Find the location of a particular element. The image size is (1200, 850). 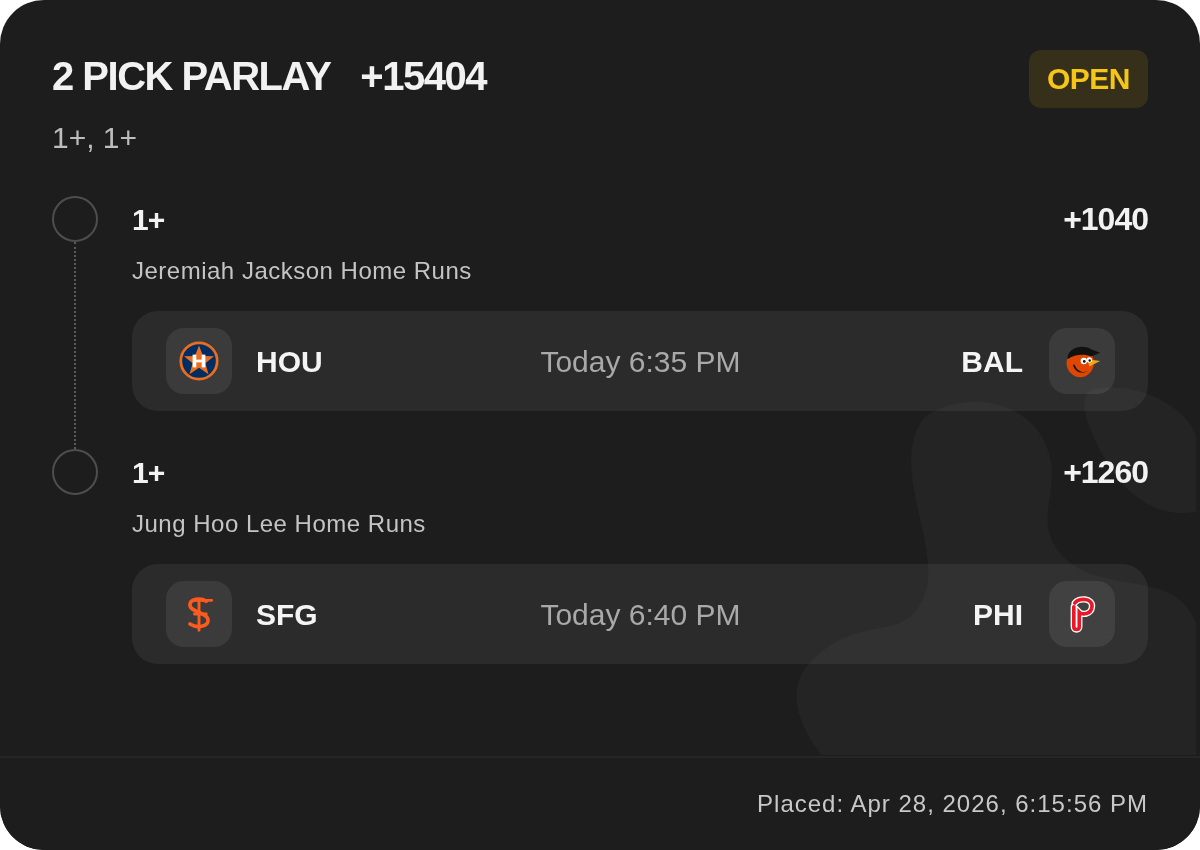

placed-timestamp: Placed: Apr 28, 2026, 6:15:56 PM is located at coordinates (952, 804).